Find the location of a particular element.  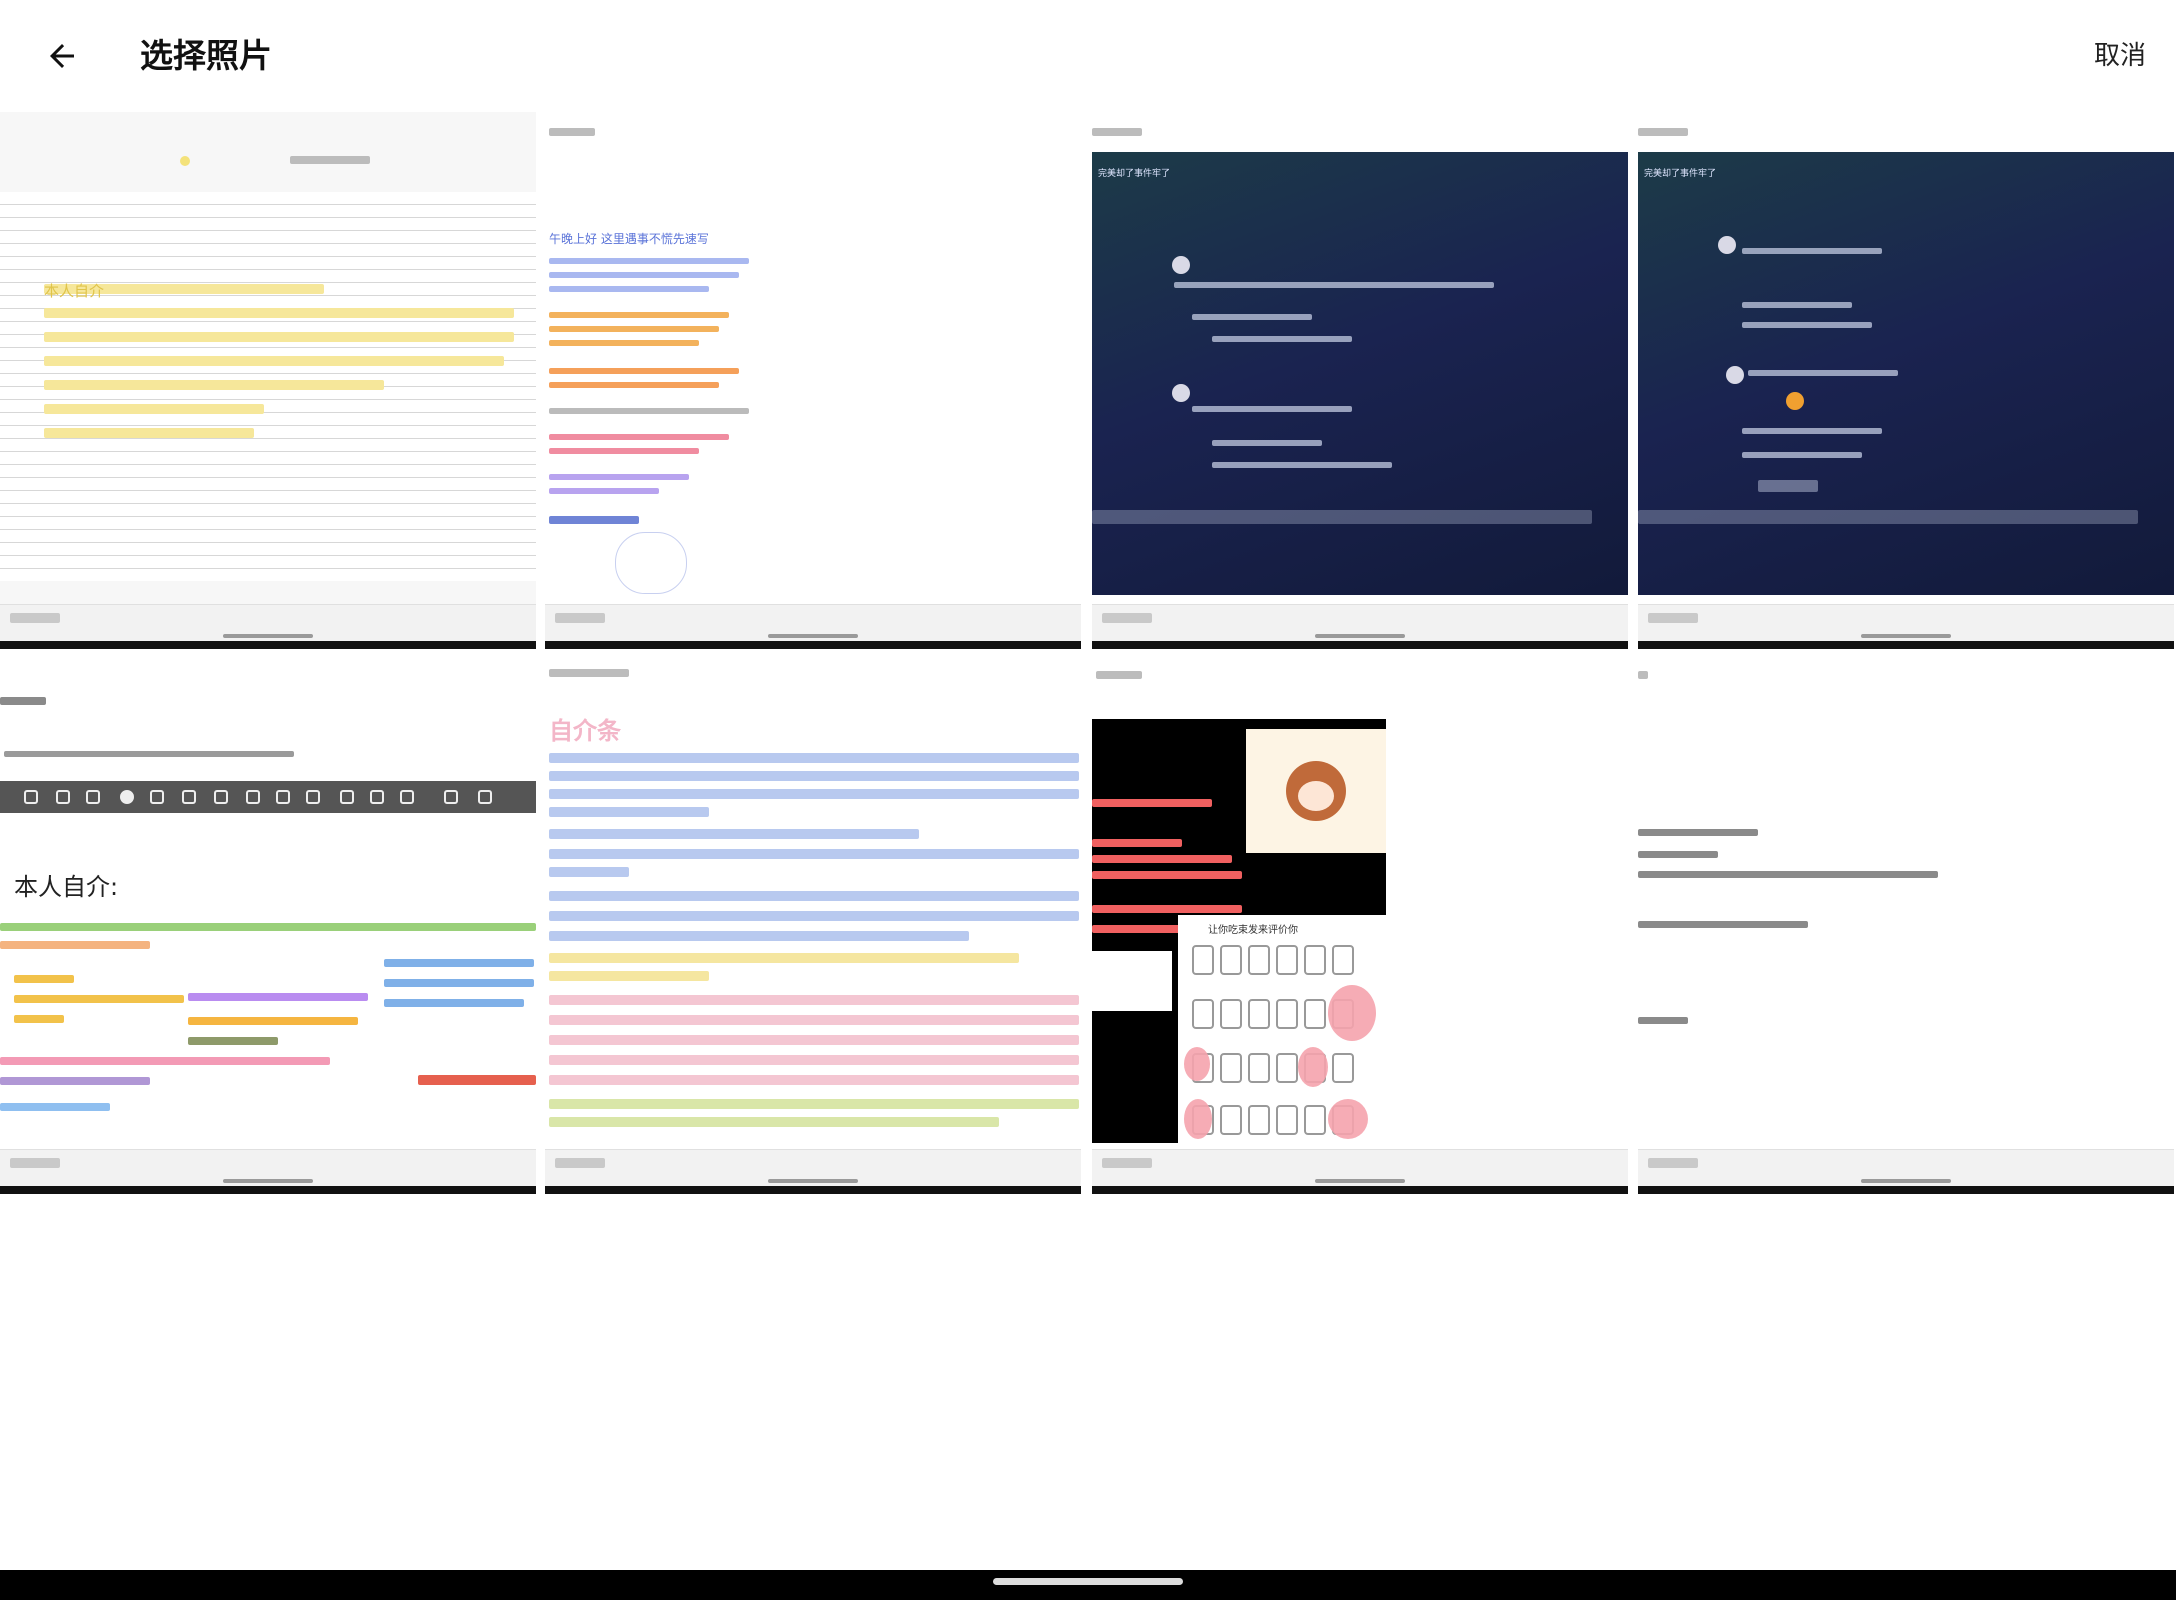

anime-illustration is located at coordinates (1316, 791).